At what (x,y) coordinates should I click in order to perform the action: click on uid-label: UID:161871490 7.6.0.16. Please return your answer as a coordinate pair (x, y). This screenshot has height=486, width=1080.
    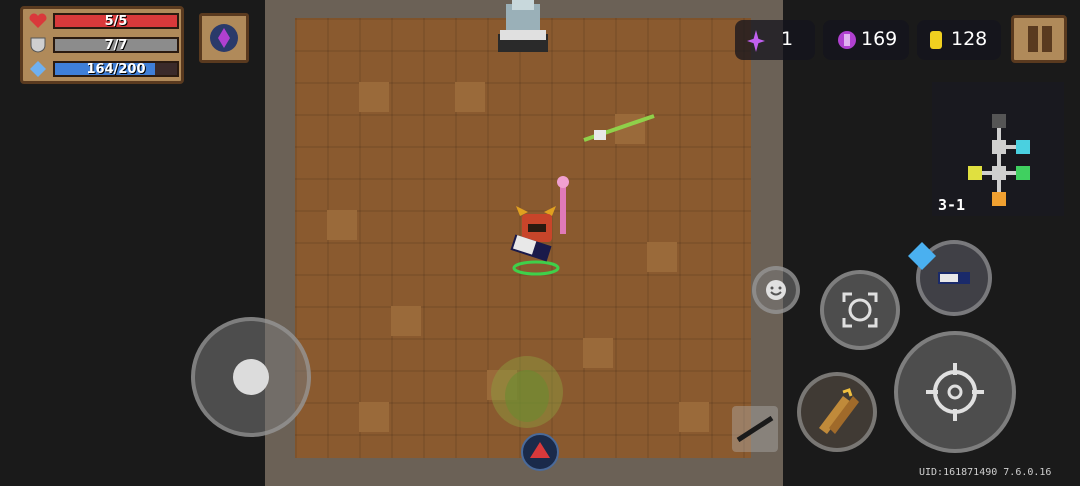
    Looking at the image, I should click on (985, 472).